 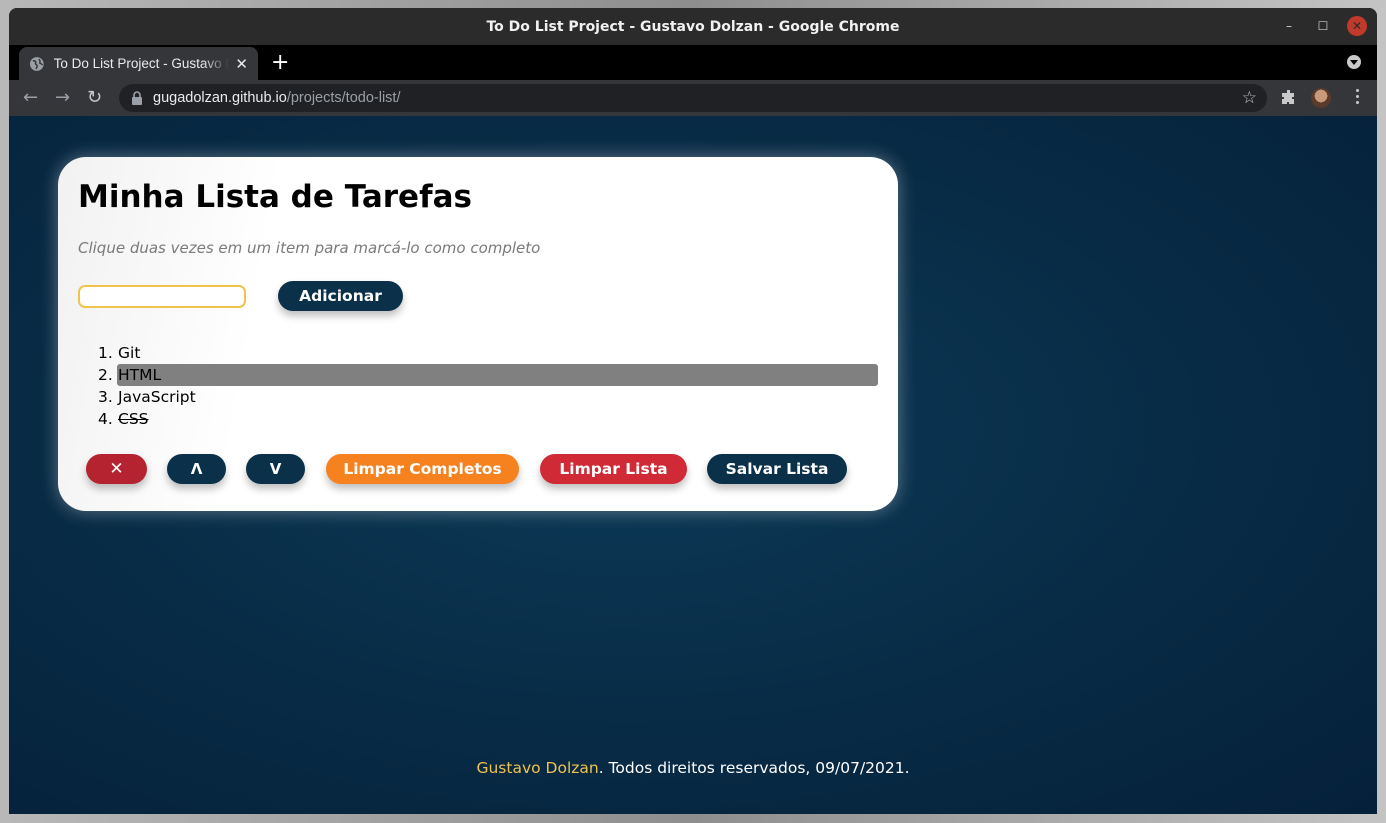 What do you see at coordinates (777, 469) in the screenshot?
I see `save-list-button: Salvar Lista` at bounding box center [777, 469].